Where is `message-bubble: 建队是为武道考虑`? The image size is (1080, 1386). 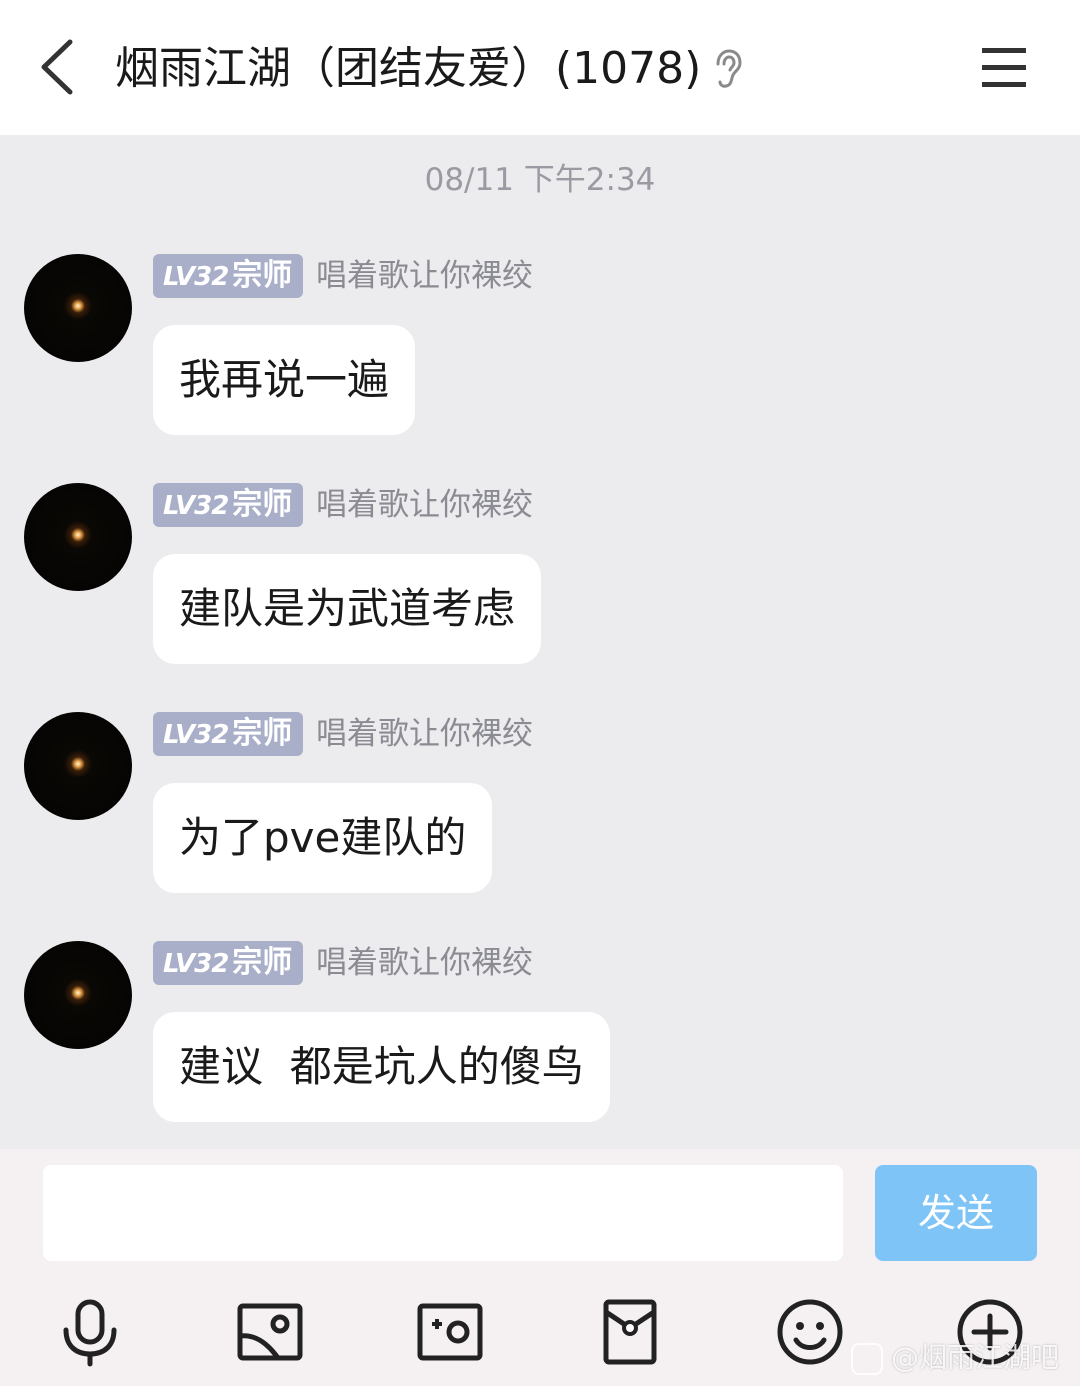
message-bubble: 建队是为武道考虑 is located at coordinates (347, 609).